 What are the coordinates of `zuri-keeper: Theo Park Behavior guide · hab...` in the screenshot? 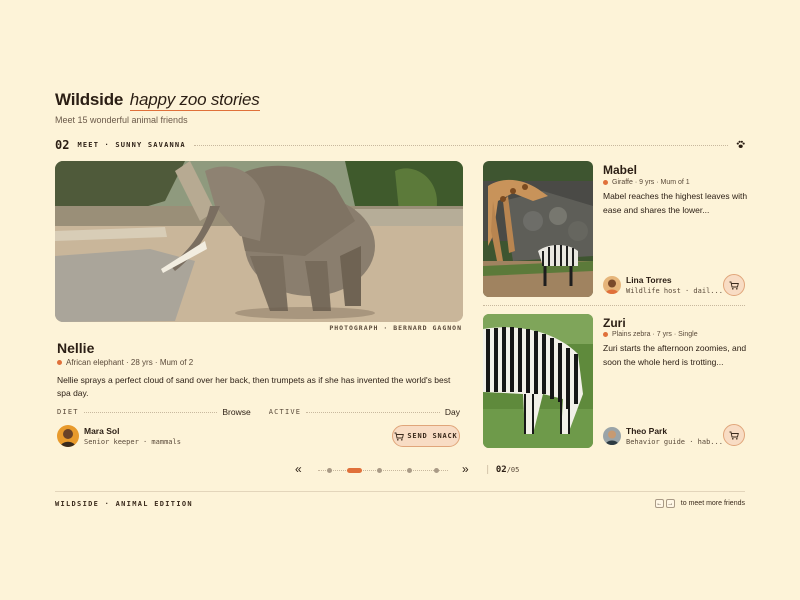 It's located at (663, 436).